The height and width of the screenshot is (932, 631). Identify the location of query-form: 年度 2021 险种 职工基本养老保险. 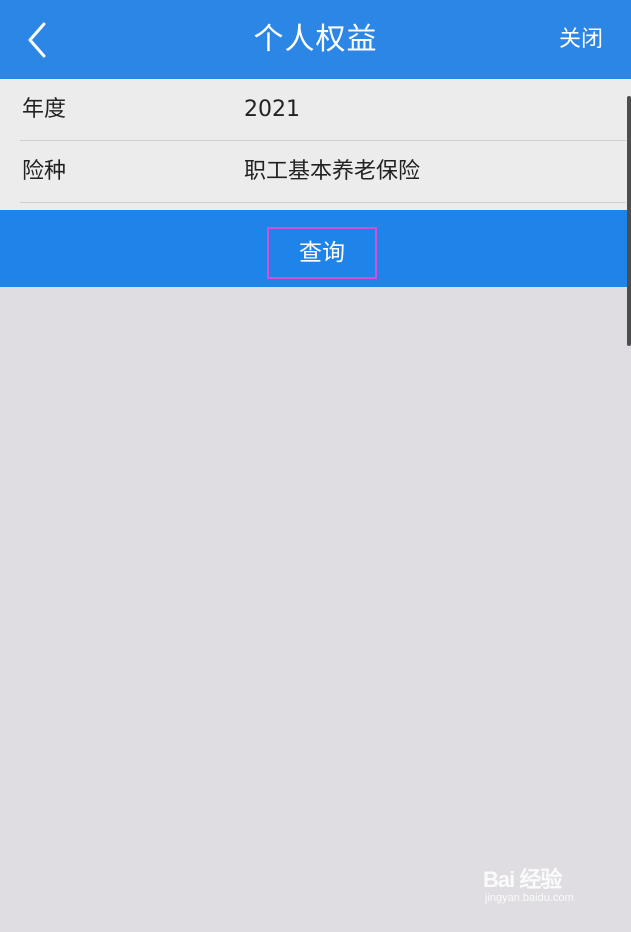
(315, 144).